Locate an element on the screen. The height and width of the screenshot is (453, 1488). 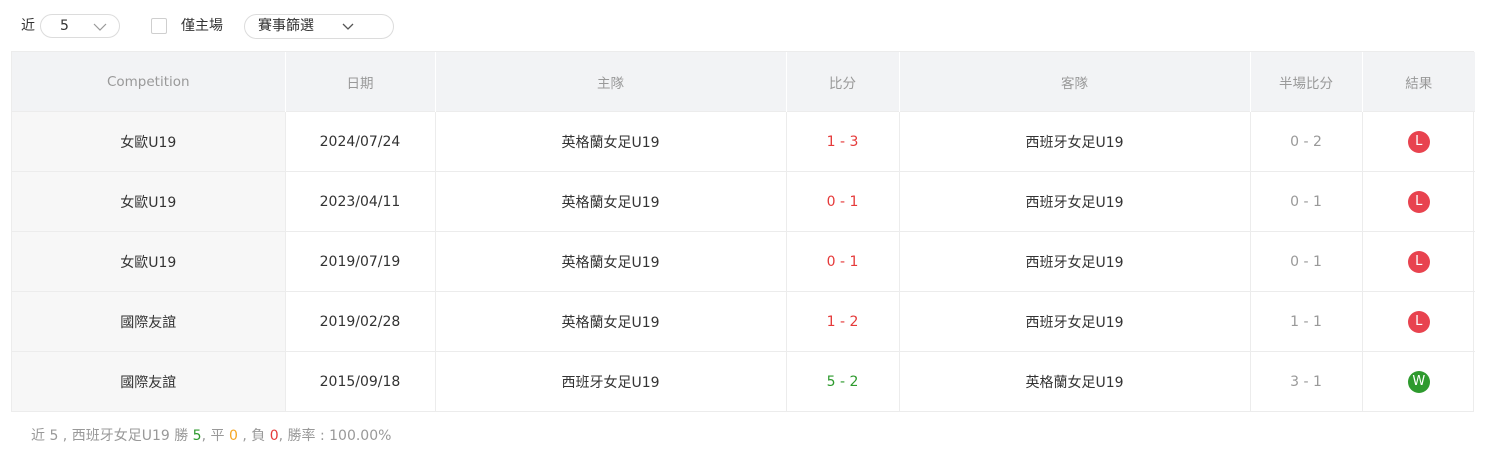
half-time-score-cell: 3 - 1 is located at coordinates (1306, 381).